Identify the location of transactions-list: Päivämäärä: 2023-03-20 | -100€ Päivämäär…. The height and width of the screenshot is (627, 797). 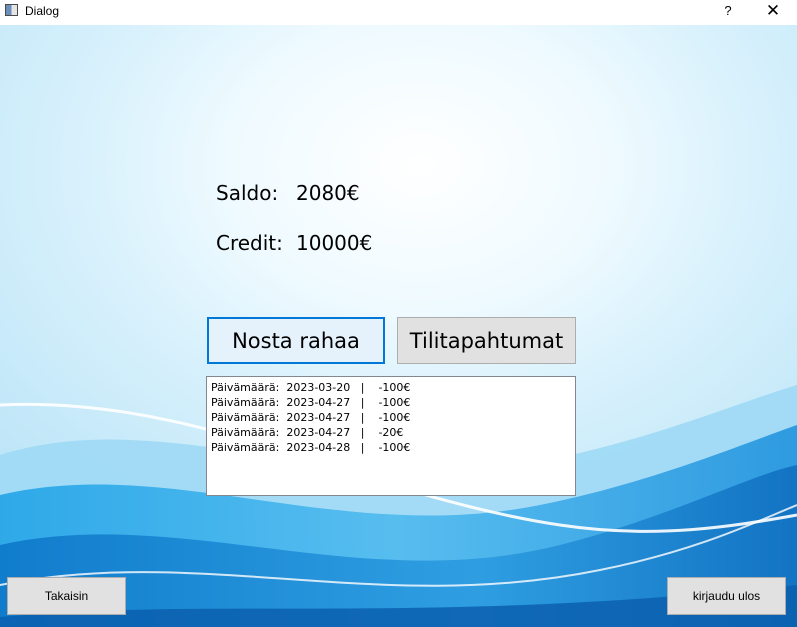
(391, 436).